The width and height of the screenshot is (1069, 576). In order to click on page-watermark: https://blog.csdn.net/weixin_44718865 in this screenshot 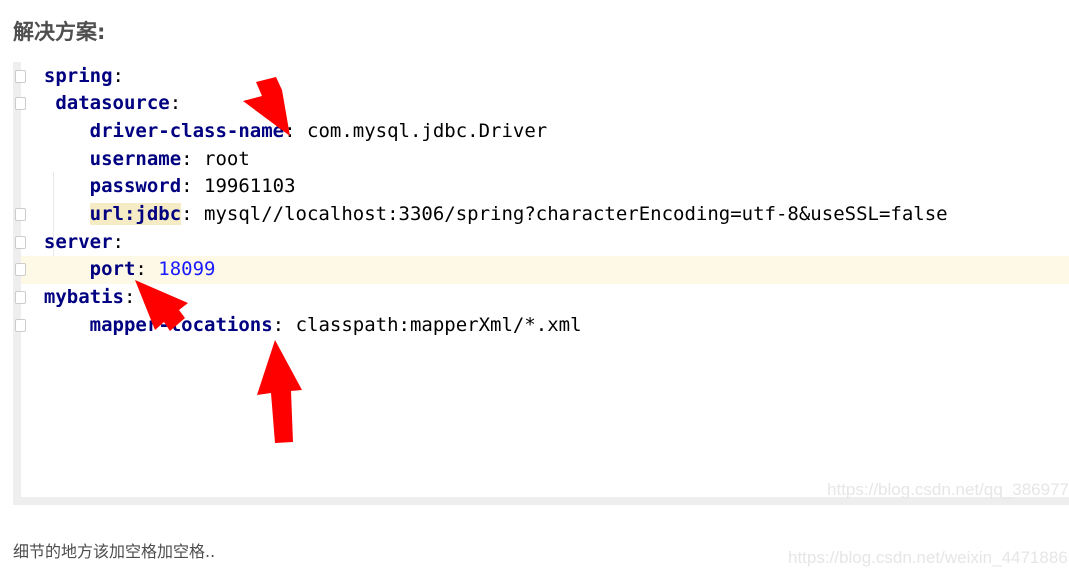, I will do `click(928, 557)`.